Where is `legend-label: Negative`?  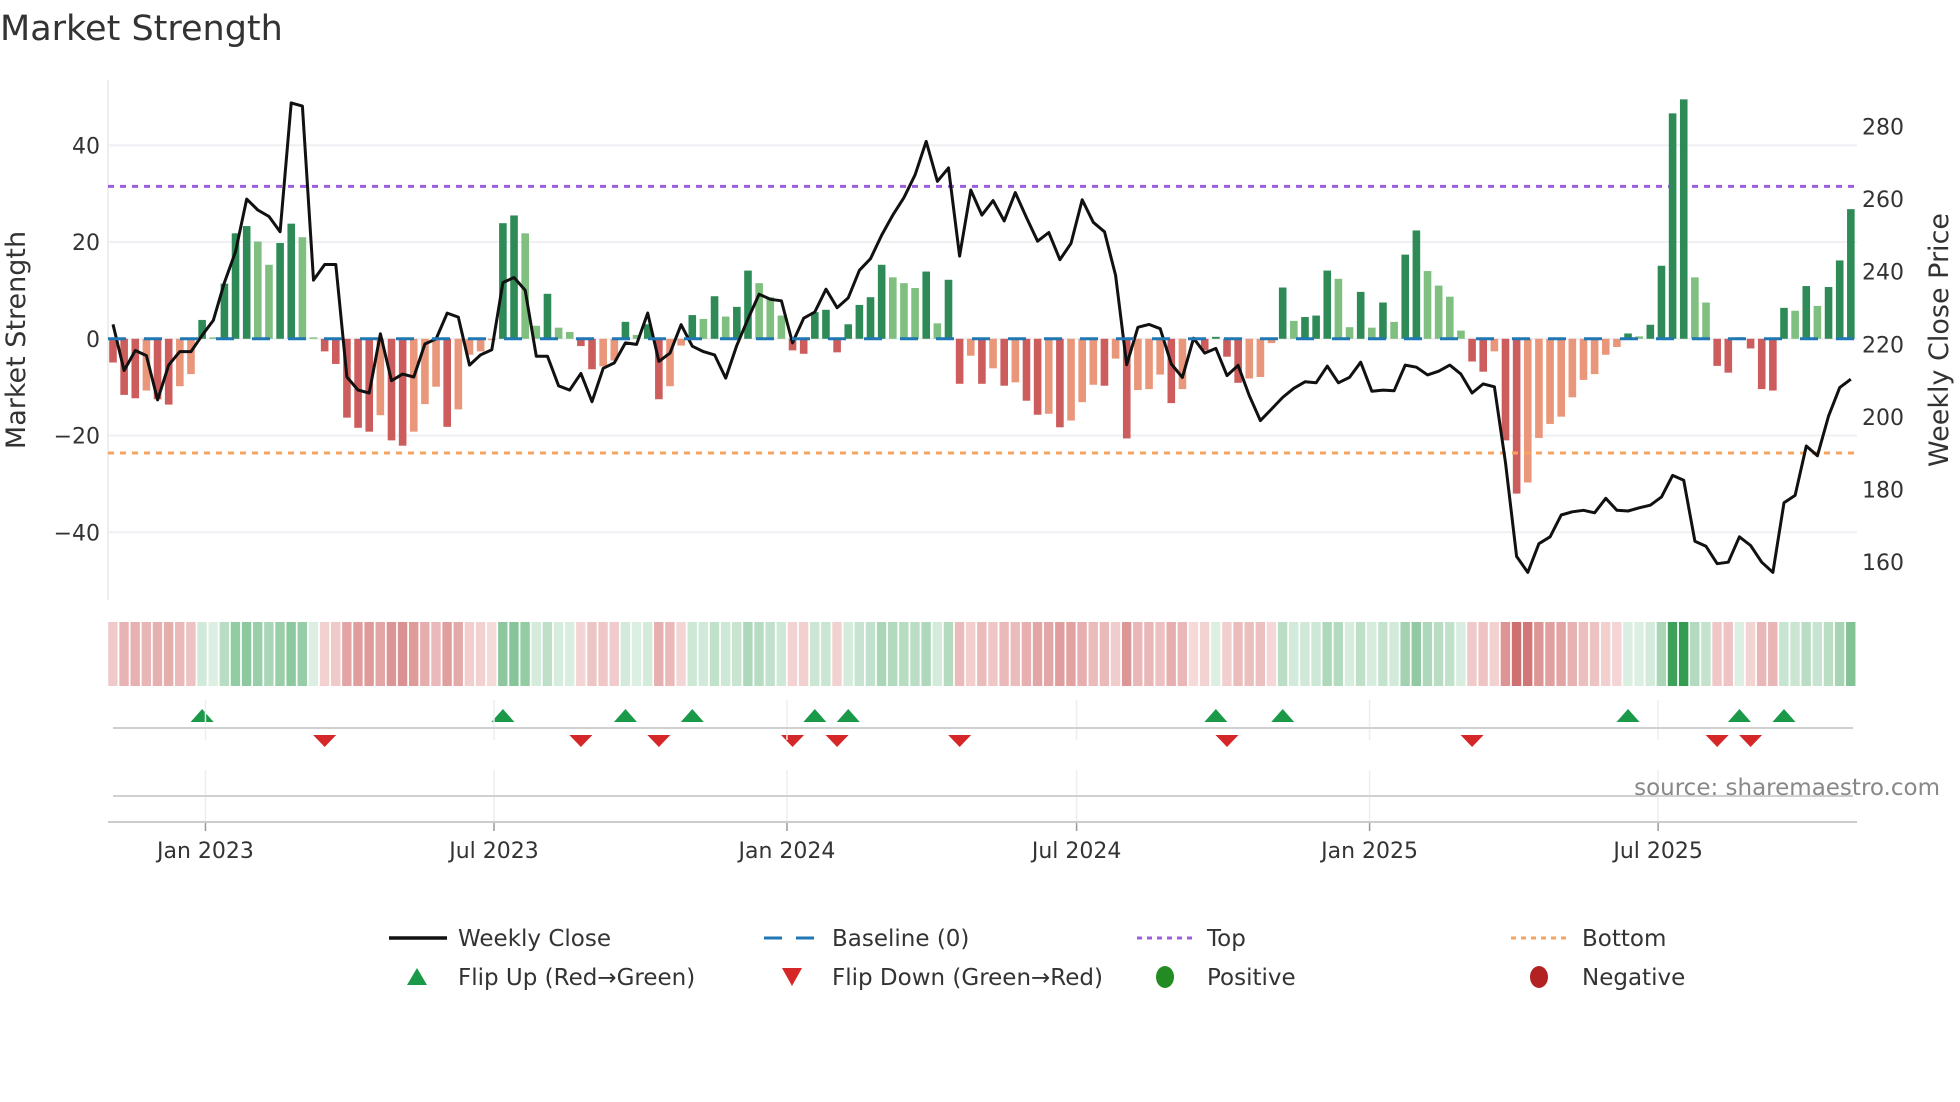 legend-label: Negative is located at coordinates (1633, 978).